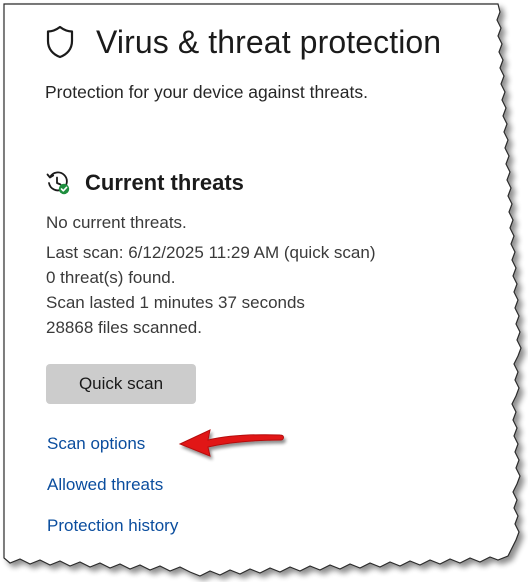  What do you see at coordinates (269, 41) in the screenshot?
I see `page-title: Virus & threat protection` at bounding box center [269, 41].